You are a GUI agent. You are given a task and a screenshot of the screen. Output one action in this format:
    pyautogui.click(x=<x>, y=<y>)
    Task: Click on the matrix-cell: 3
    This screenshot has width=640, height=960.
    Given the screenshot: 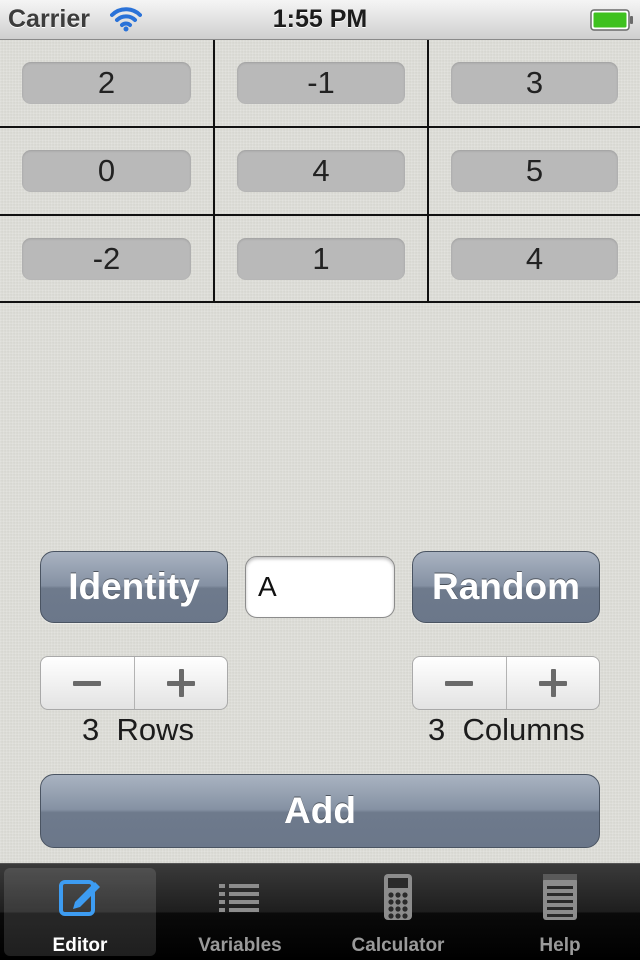 What is the action you would take?
    pyautogui.click(x=534, y=84)
    